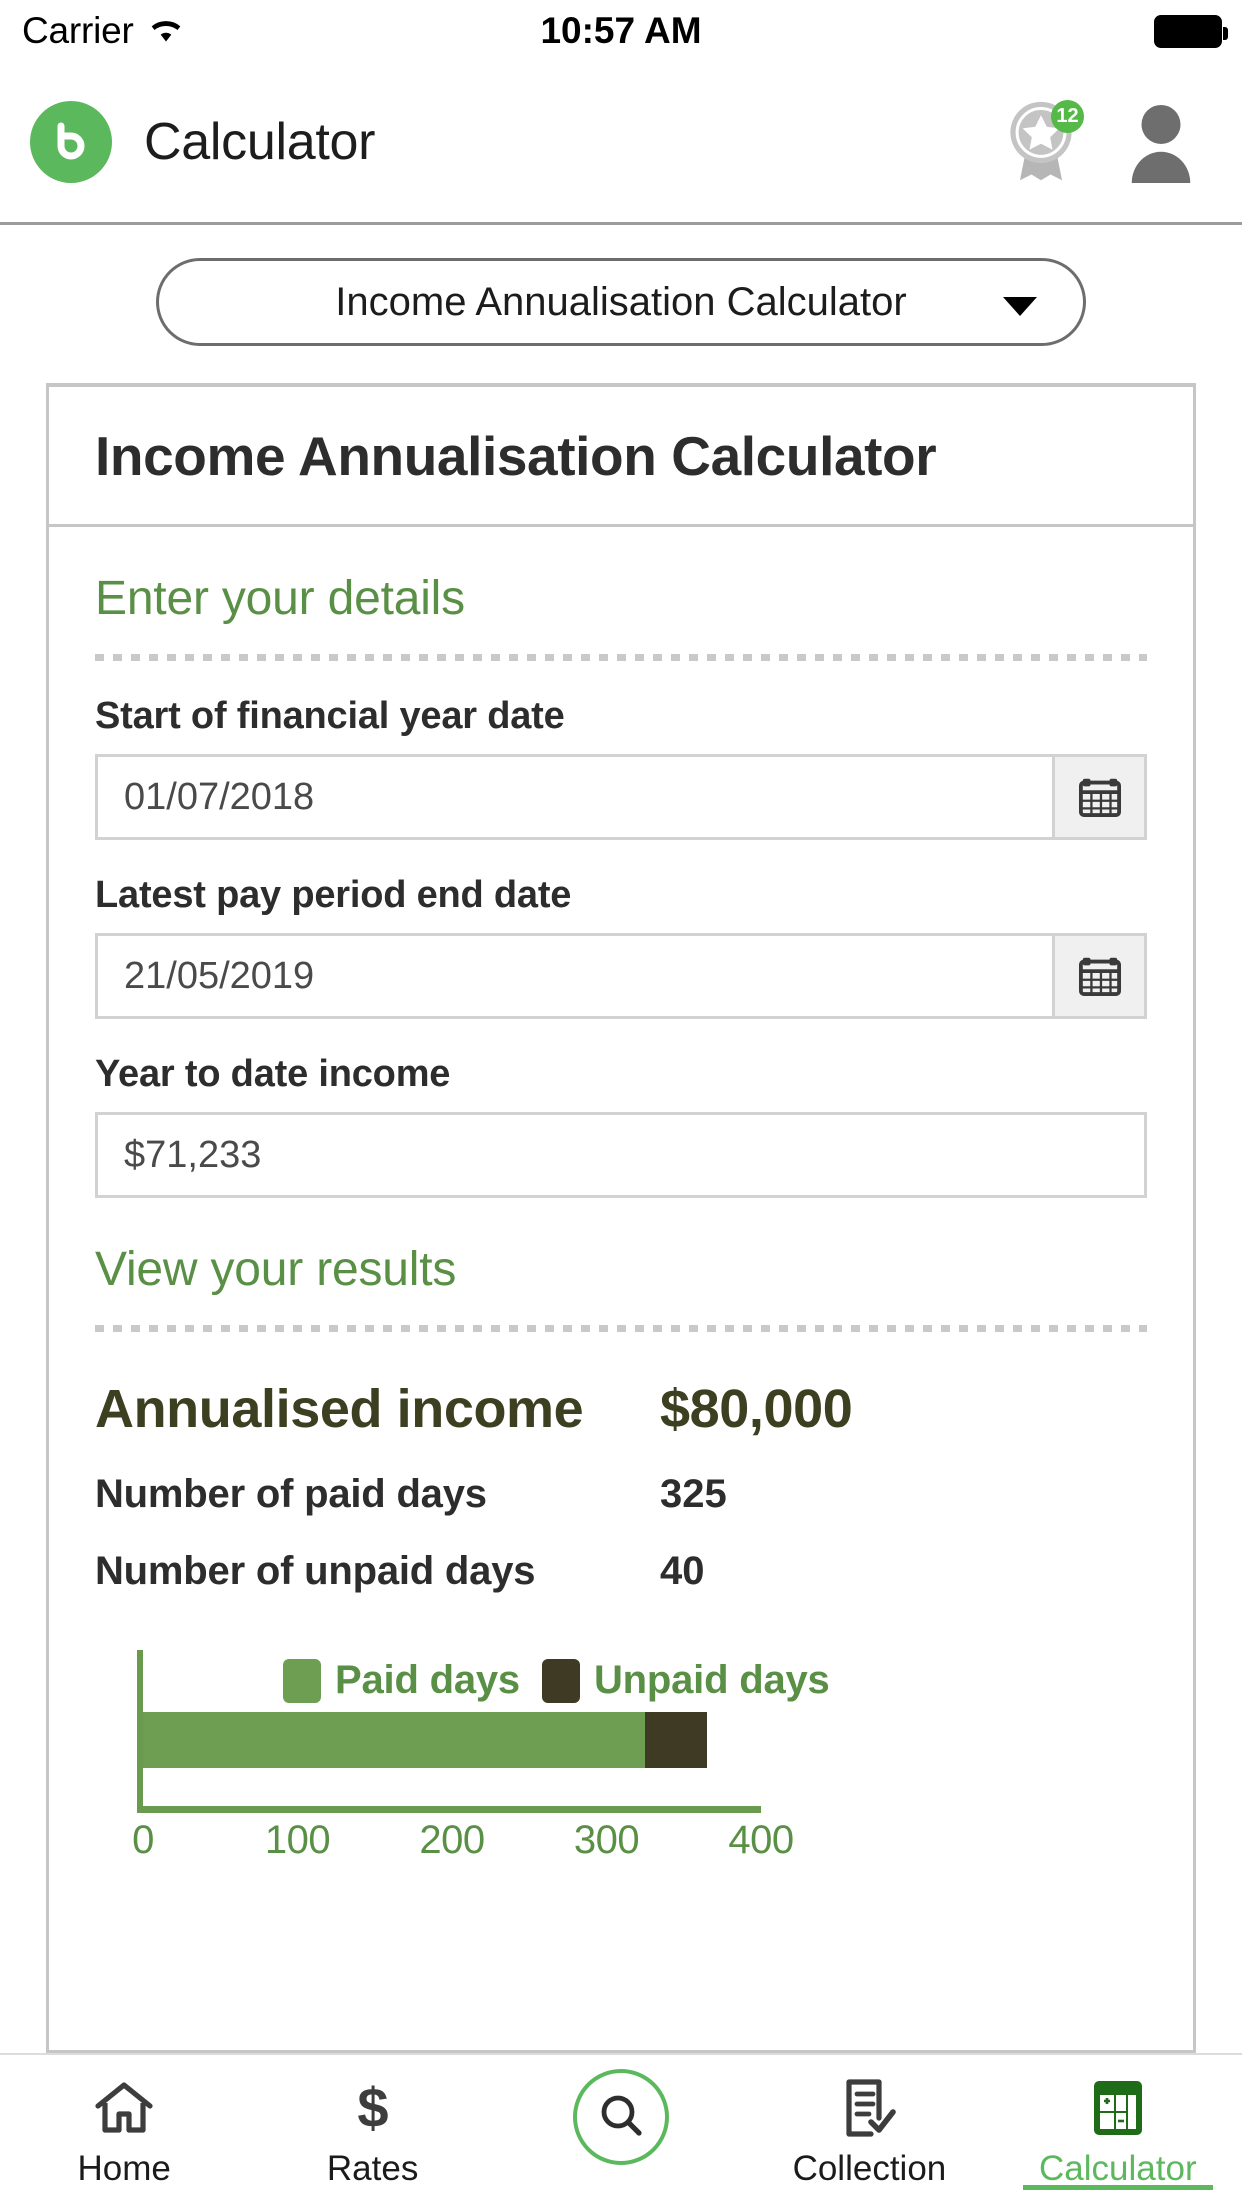 This screenshot has height=2208, width=1242. I want to click on brand-b-logo, so click(71, 142).